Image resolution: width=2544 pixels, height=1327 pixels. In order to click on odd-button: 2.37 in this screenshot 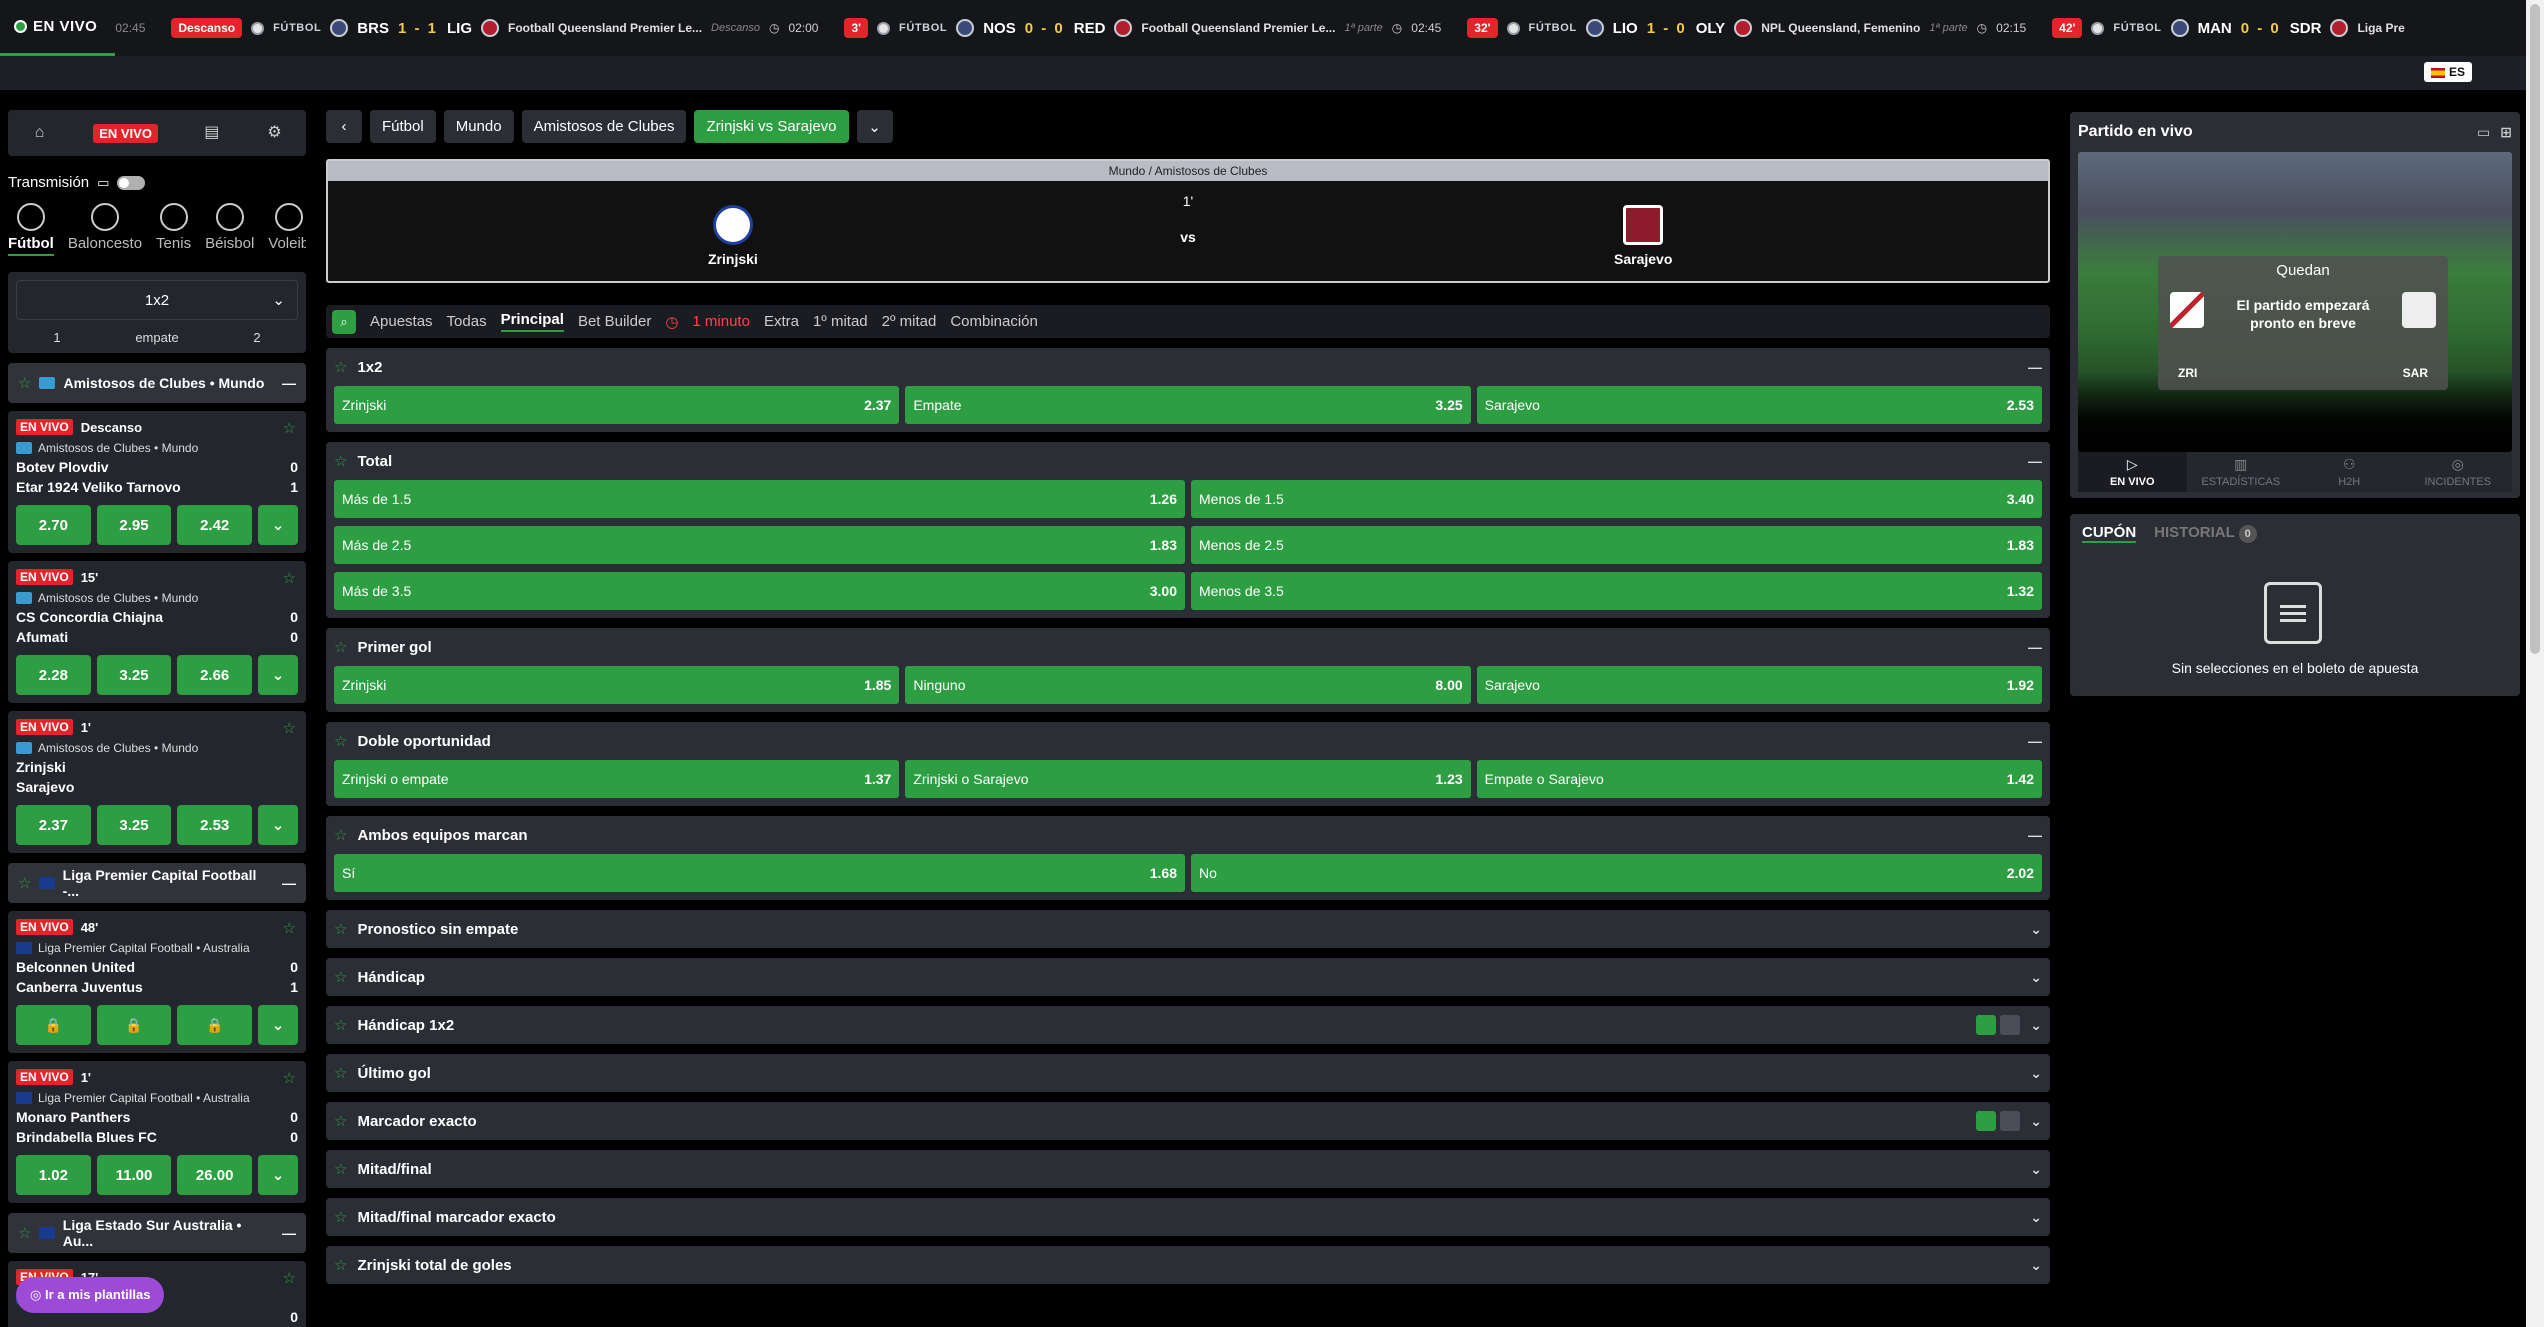, I will do `click(53, 825)`.